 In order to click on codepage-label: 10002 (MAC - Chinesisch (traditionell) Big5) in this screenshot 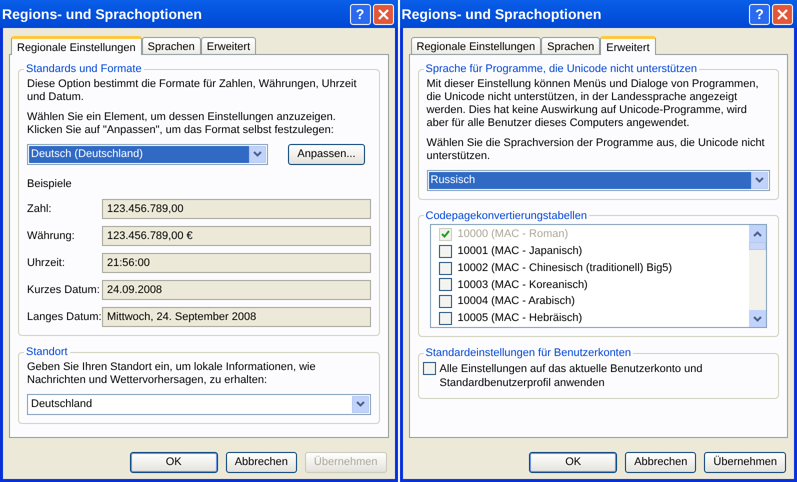, I will do `click(565, 268)`.